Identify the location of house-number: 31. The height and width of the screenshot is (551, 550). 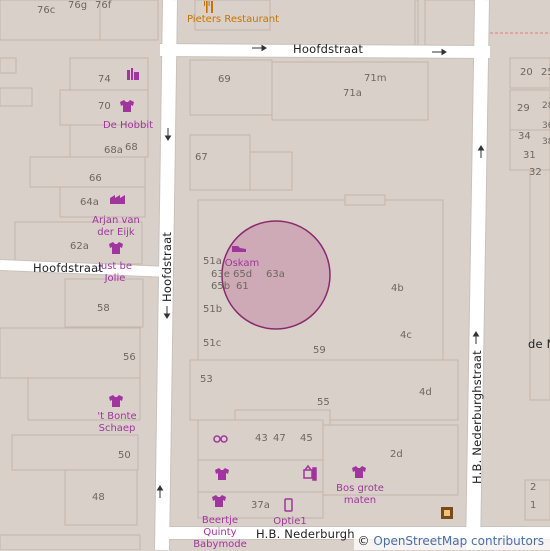
(529, 155).